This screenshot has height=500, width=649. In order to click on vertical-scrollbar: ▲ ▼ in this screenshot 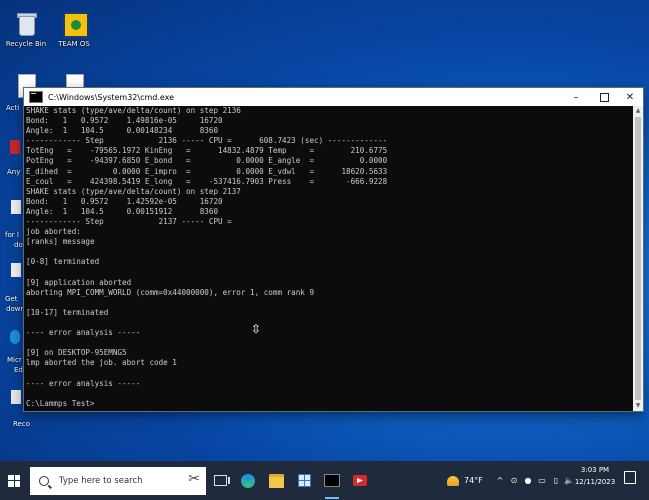, I will do `click(638, 258)`.